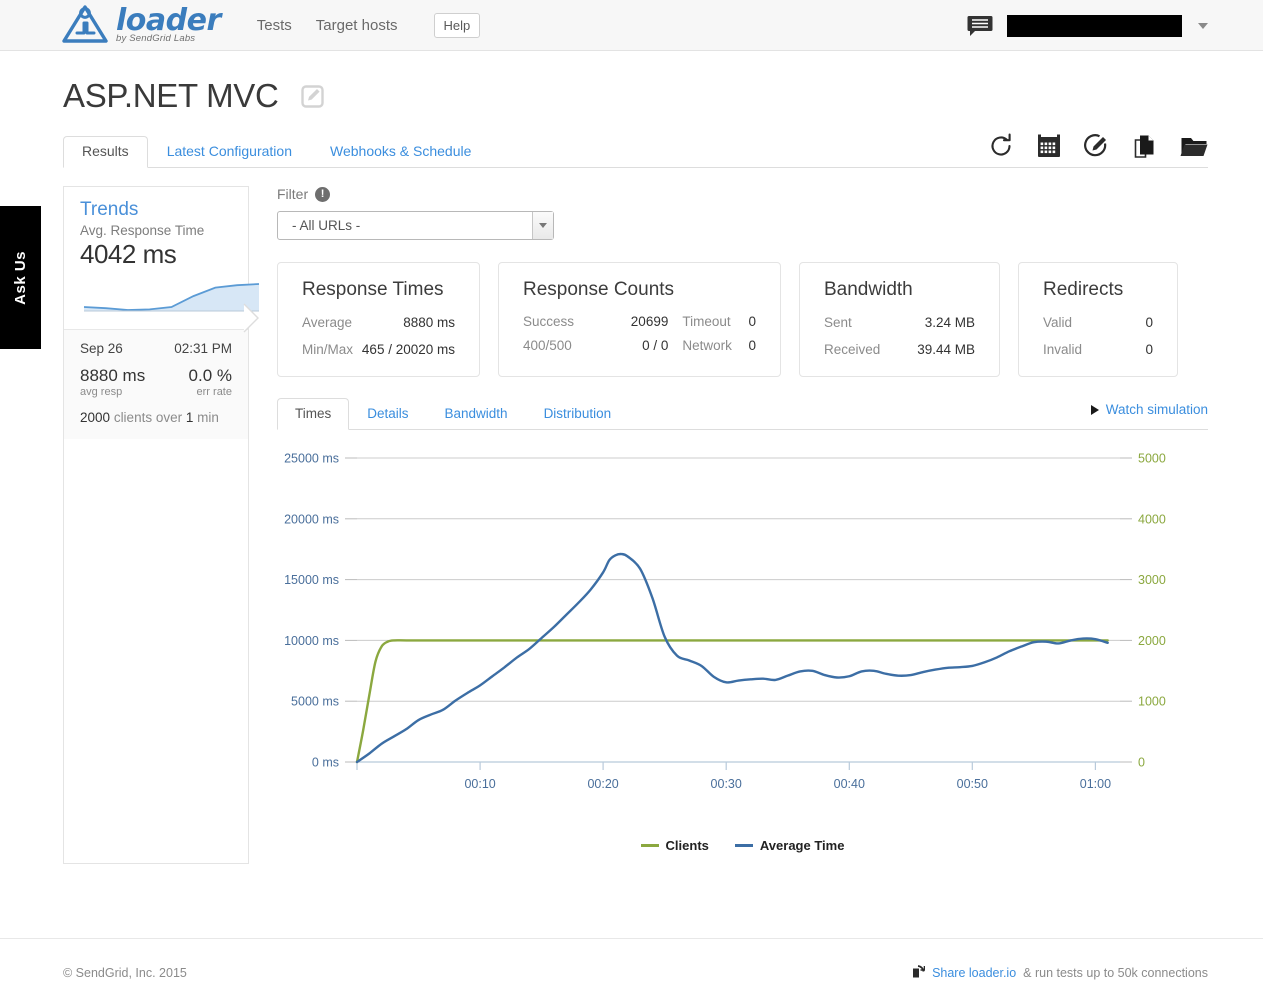  I want to click on card-row: Average 8880 ms, so click(378, 323).